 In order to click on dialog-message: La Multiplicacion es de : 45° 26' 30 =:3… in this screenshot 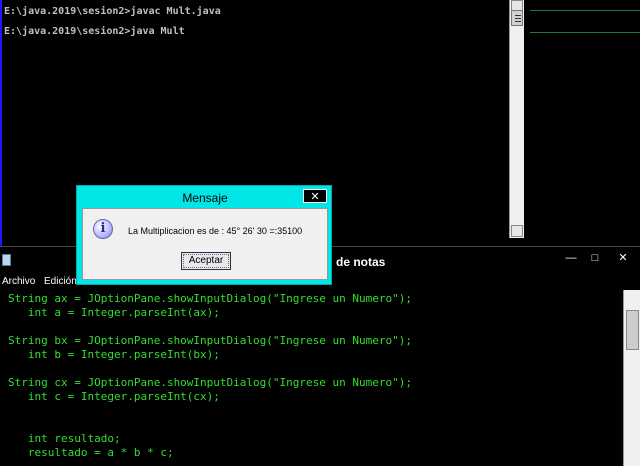, I will do `click(215, 231)`.